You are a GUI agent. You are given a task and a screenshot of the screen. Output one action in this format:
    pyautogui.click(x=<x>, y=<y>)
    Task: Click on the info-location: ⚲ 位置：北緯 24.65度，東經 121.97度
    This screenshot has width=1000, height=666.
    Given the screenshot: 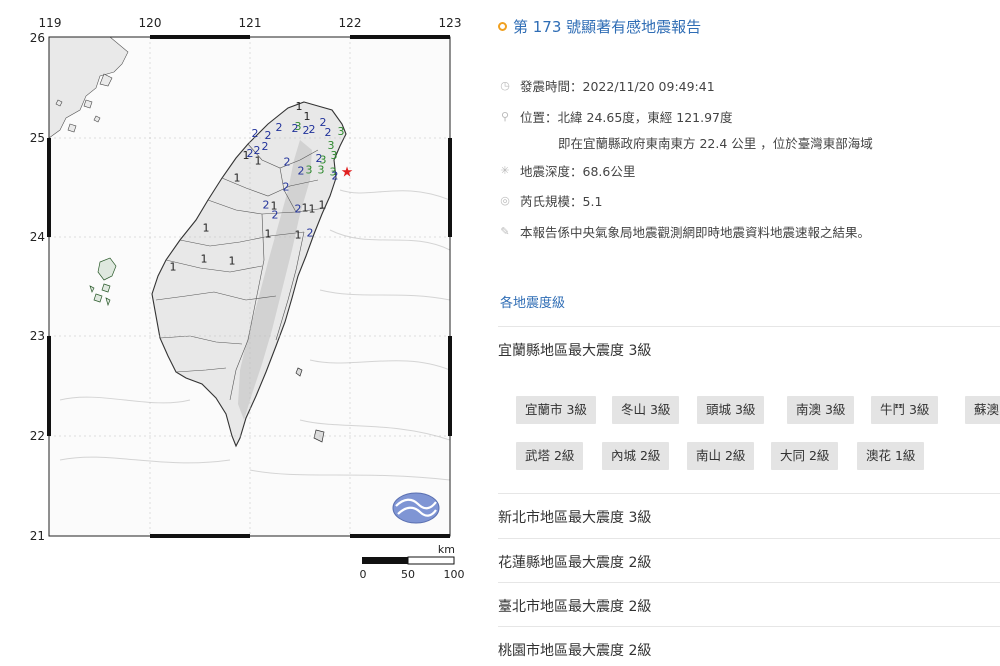 What is the action you would take?
    pyautogui.click(x=615, y=116)
    